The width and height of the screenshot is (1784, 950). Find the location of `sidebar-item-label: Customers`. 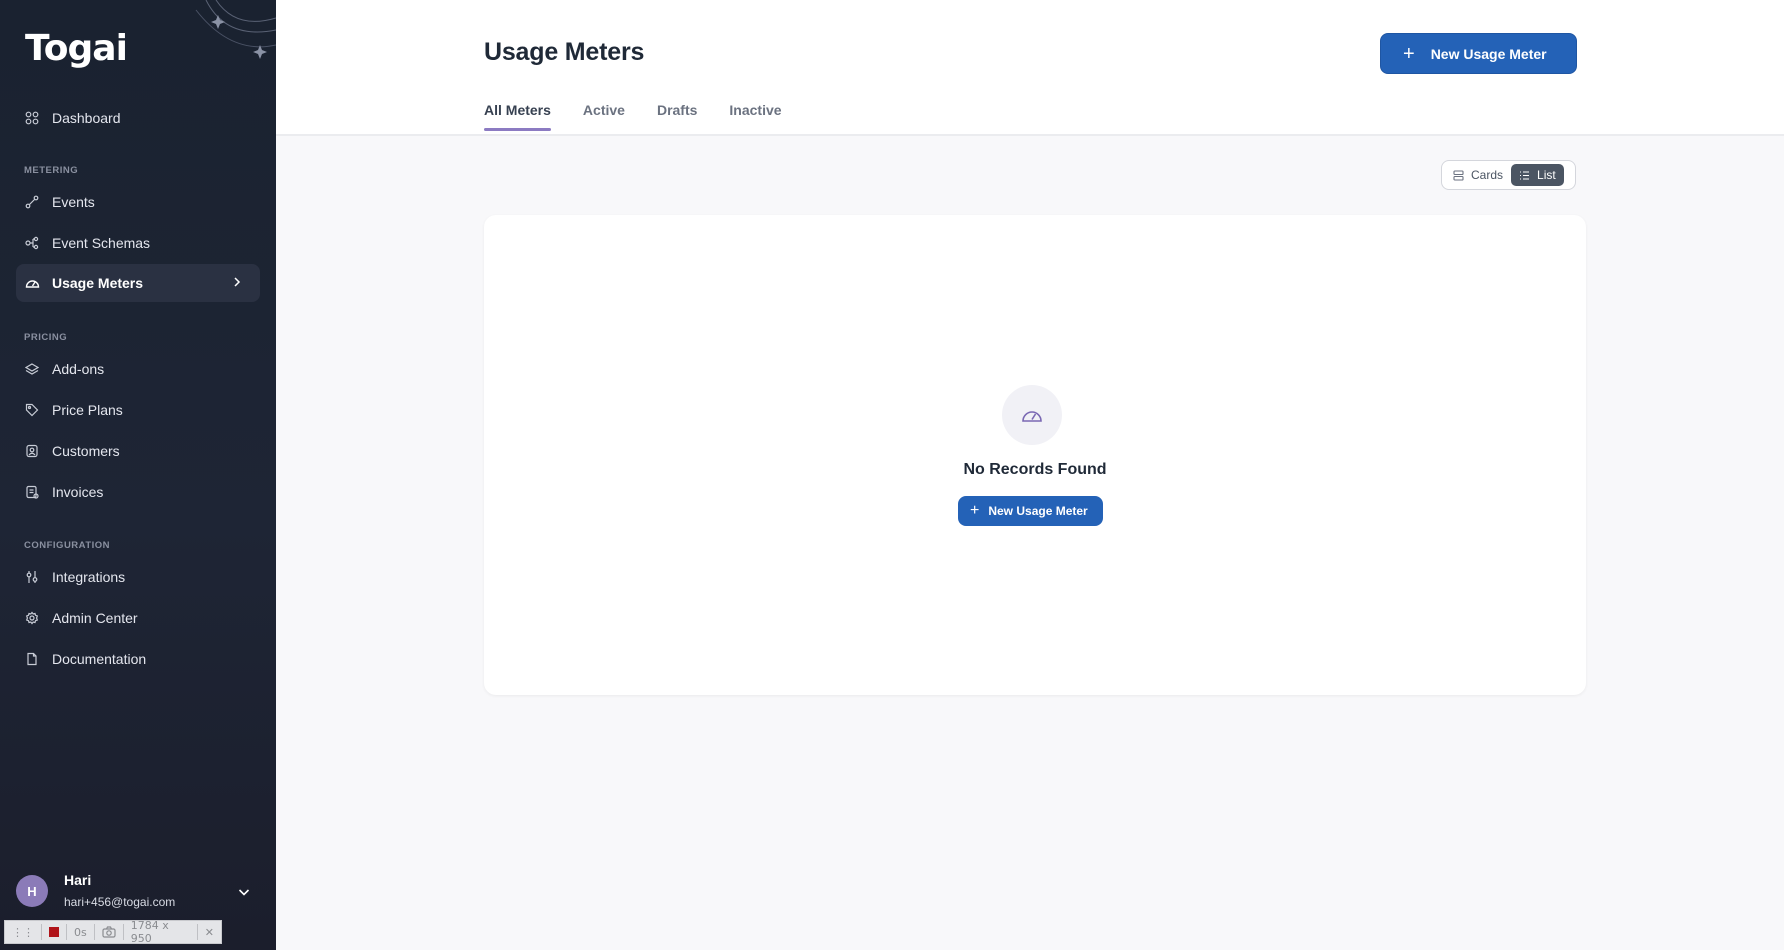

sidebar-item-label: Customers is located at coordinates (86, 451).